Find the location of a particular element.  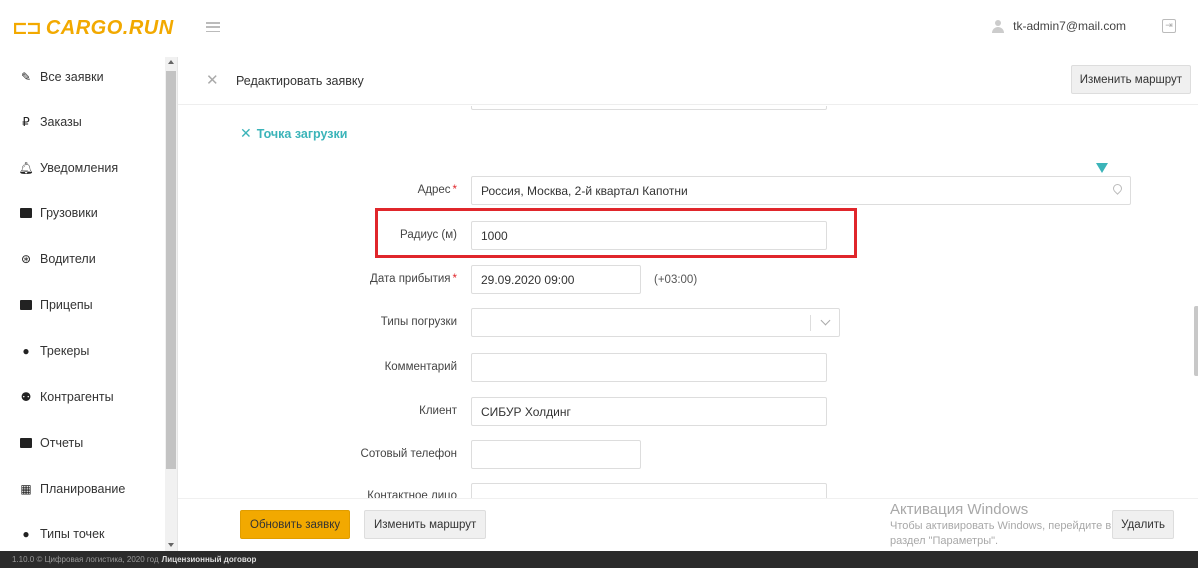

panel-header: ✕ Редактировать заявку Изменить маршрут is located at coordinates (688, 81).